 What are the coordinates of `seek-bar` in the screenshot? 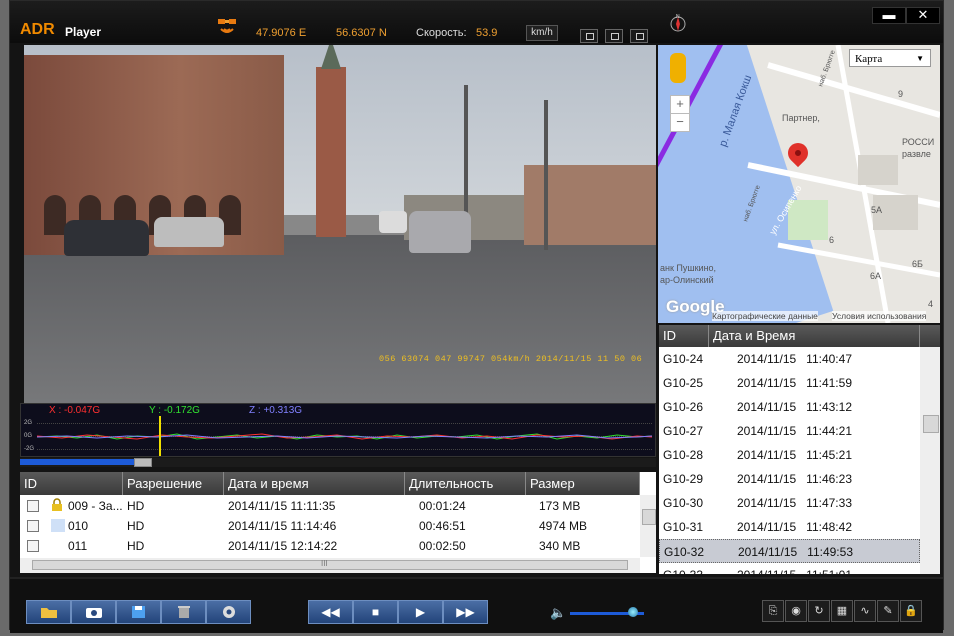 It's located at (338, 462).